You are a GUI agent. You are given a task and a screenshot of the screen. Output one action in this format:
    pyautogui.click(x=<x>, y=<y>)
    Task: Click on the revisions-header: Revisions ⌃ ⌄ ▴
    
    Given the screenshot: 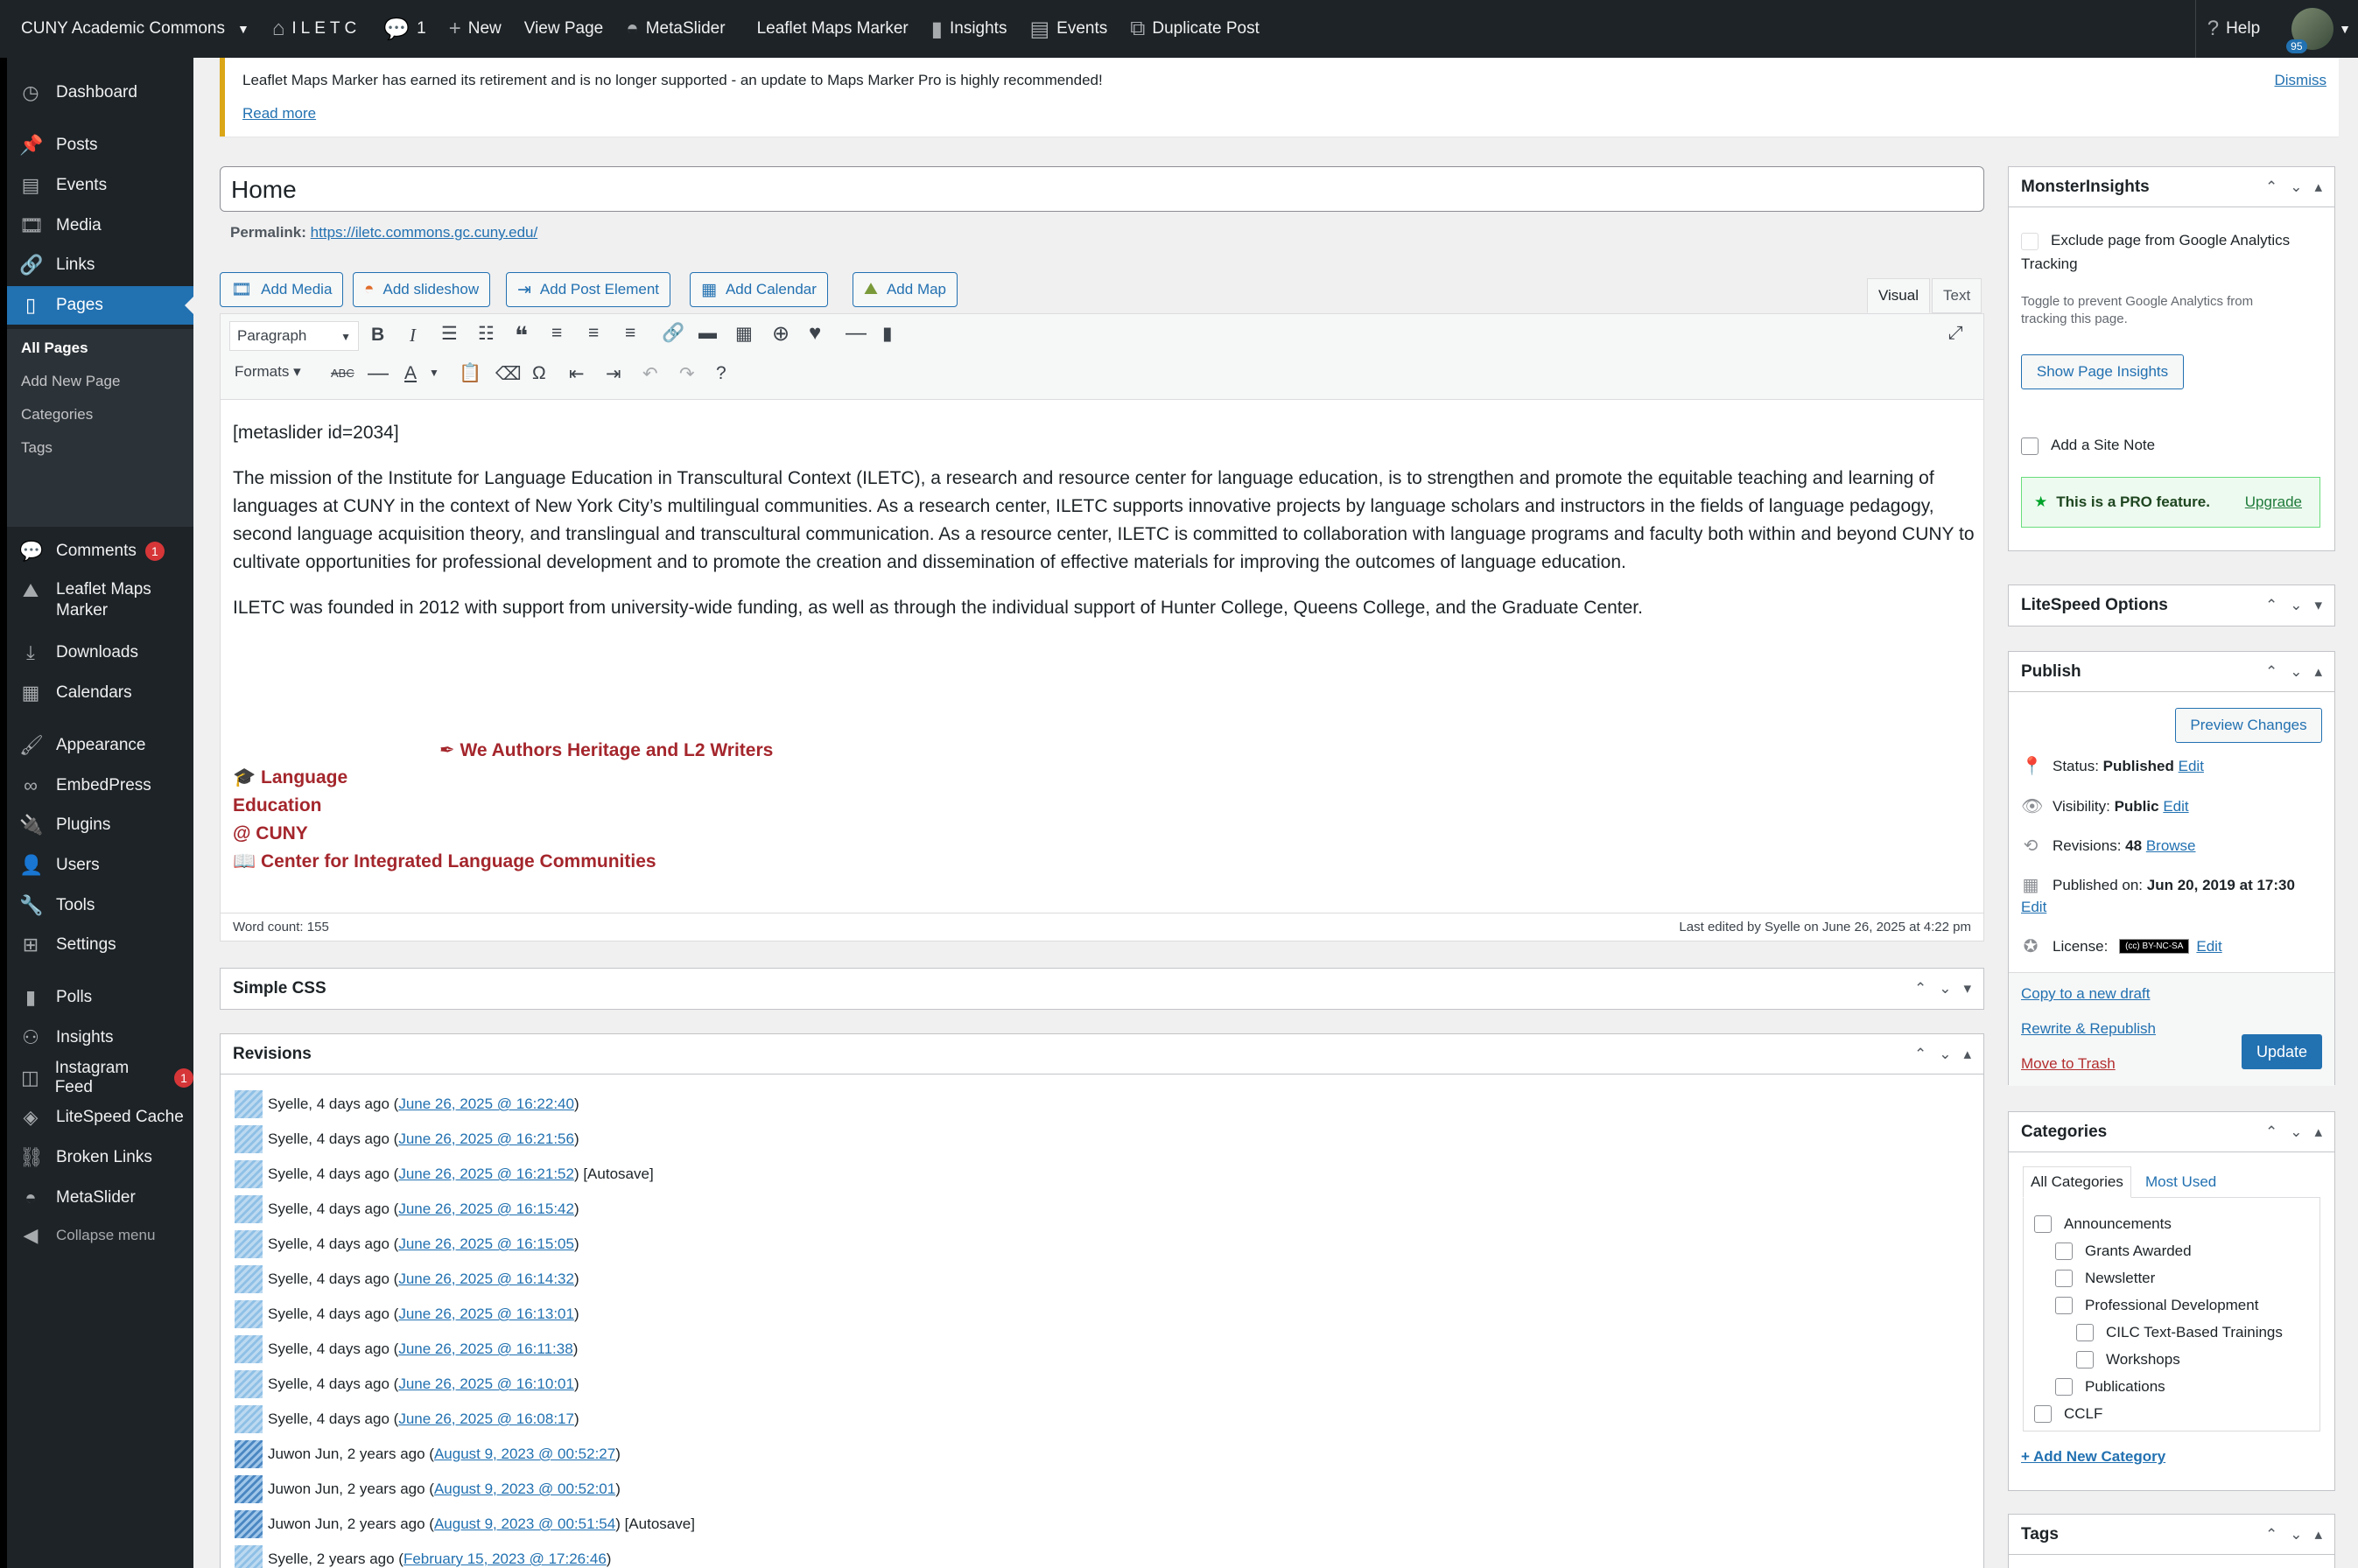 What is the action you would take?
    pyautogui.click(x=1102, y=1054)
    